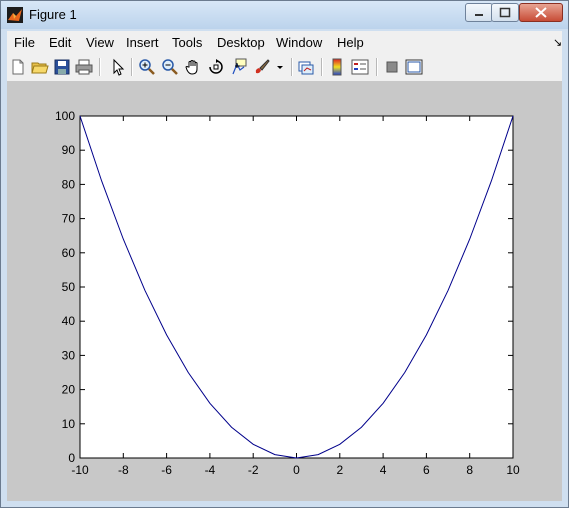 The image size is (569, 508). I want to click on x-tick-label: -10, so click(80, 470).